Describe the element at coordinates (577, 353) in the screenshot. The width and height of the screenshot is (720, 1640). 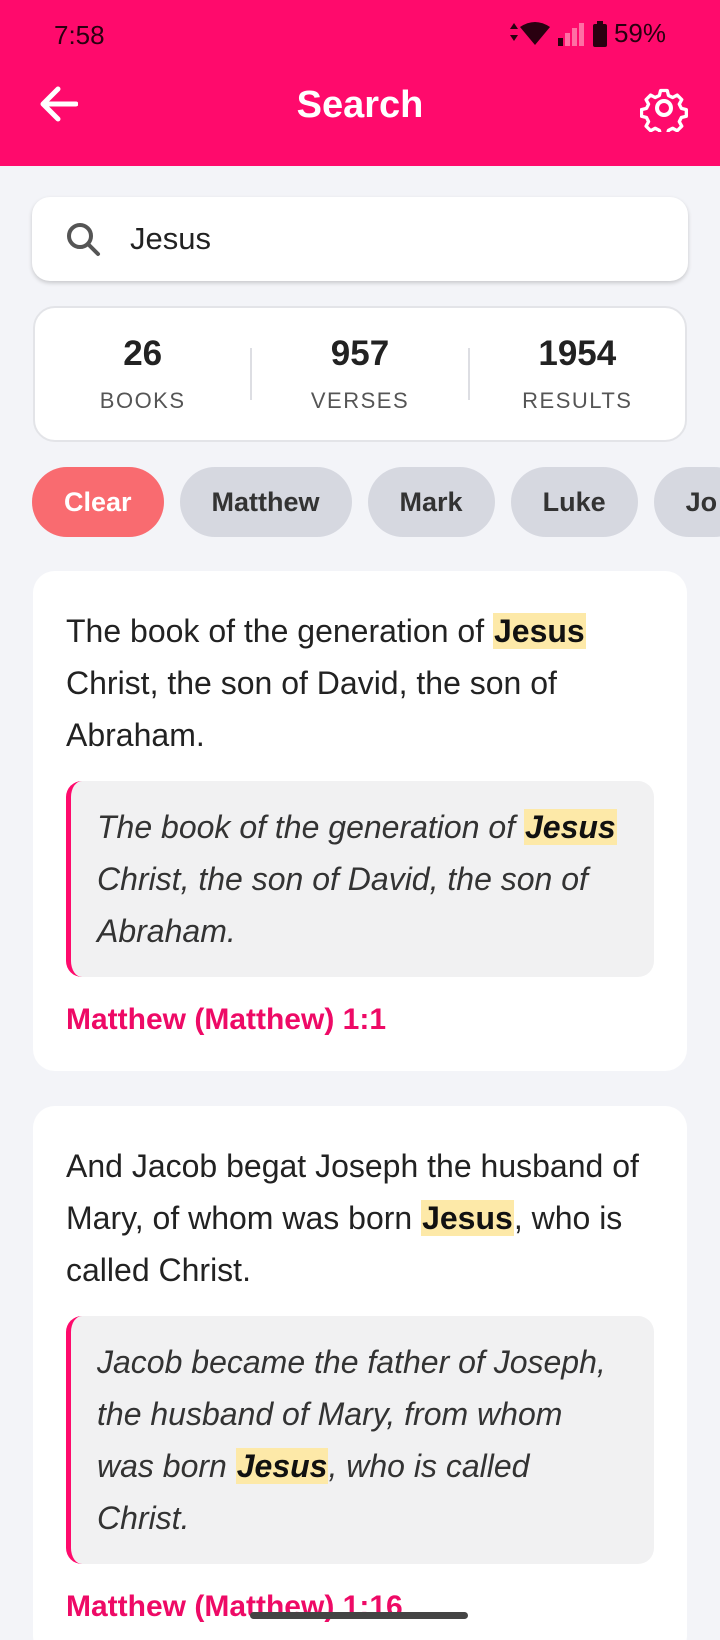
I see `stat-number: 1954` at that location.